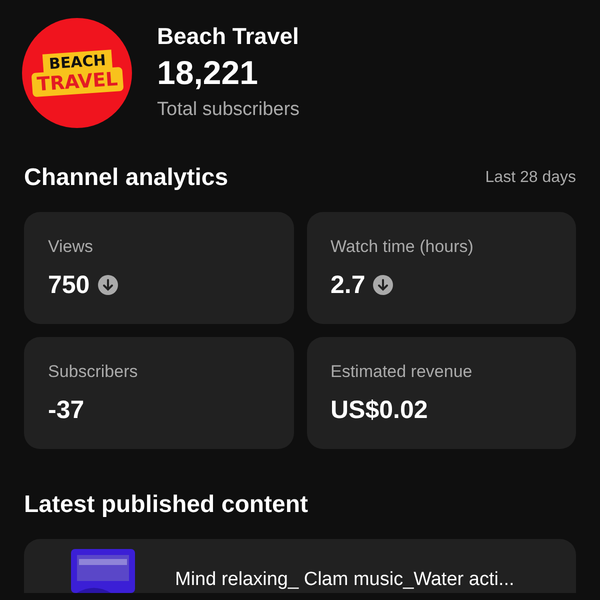 Image resolution: width=600 pixels, height=600 pixels. Describe the element at coordinates (379, 410) in the screenshot. I see `metric-value: US$0.02` at that location.